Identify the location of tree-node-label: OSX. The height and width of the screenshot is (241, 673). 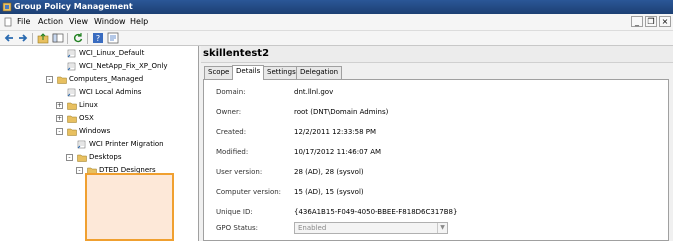
(86, 118).